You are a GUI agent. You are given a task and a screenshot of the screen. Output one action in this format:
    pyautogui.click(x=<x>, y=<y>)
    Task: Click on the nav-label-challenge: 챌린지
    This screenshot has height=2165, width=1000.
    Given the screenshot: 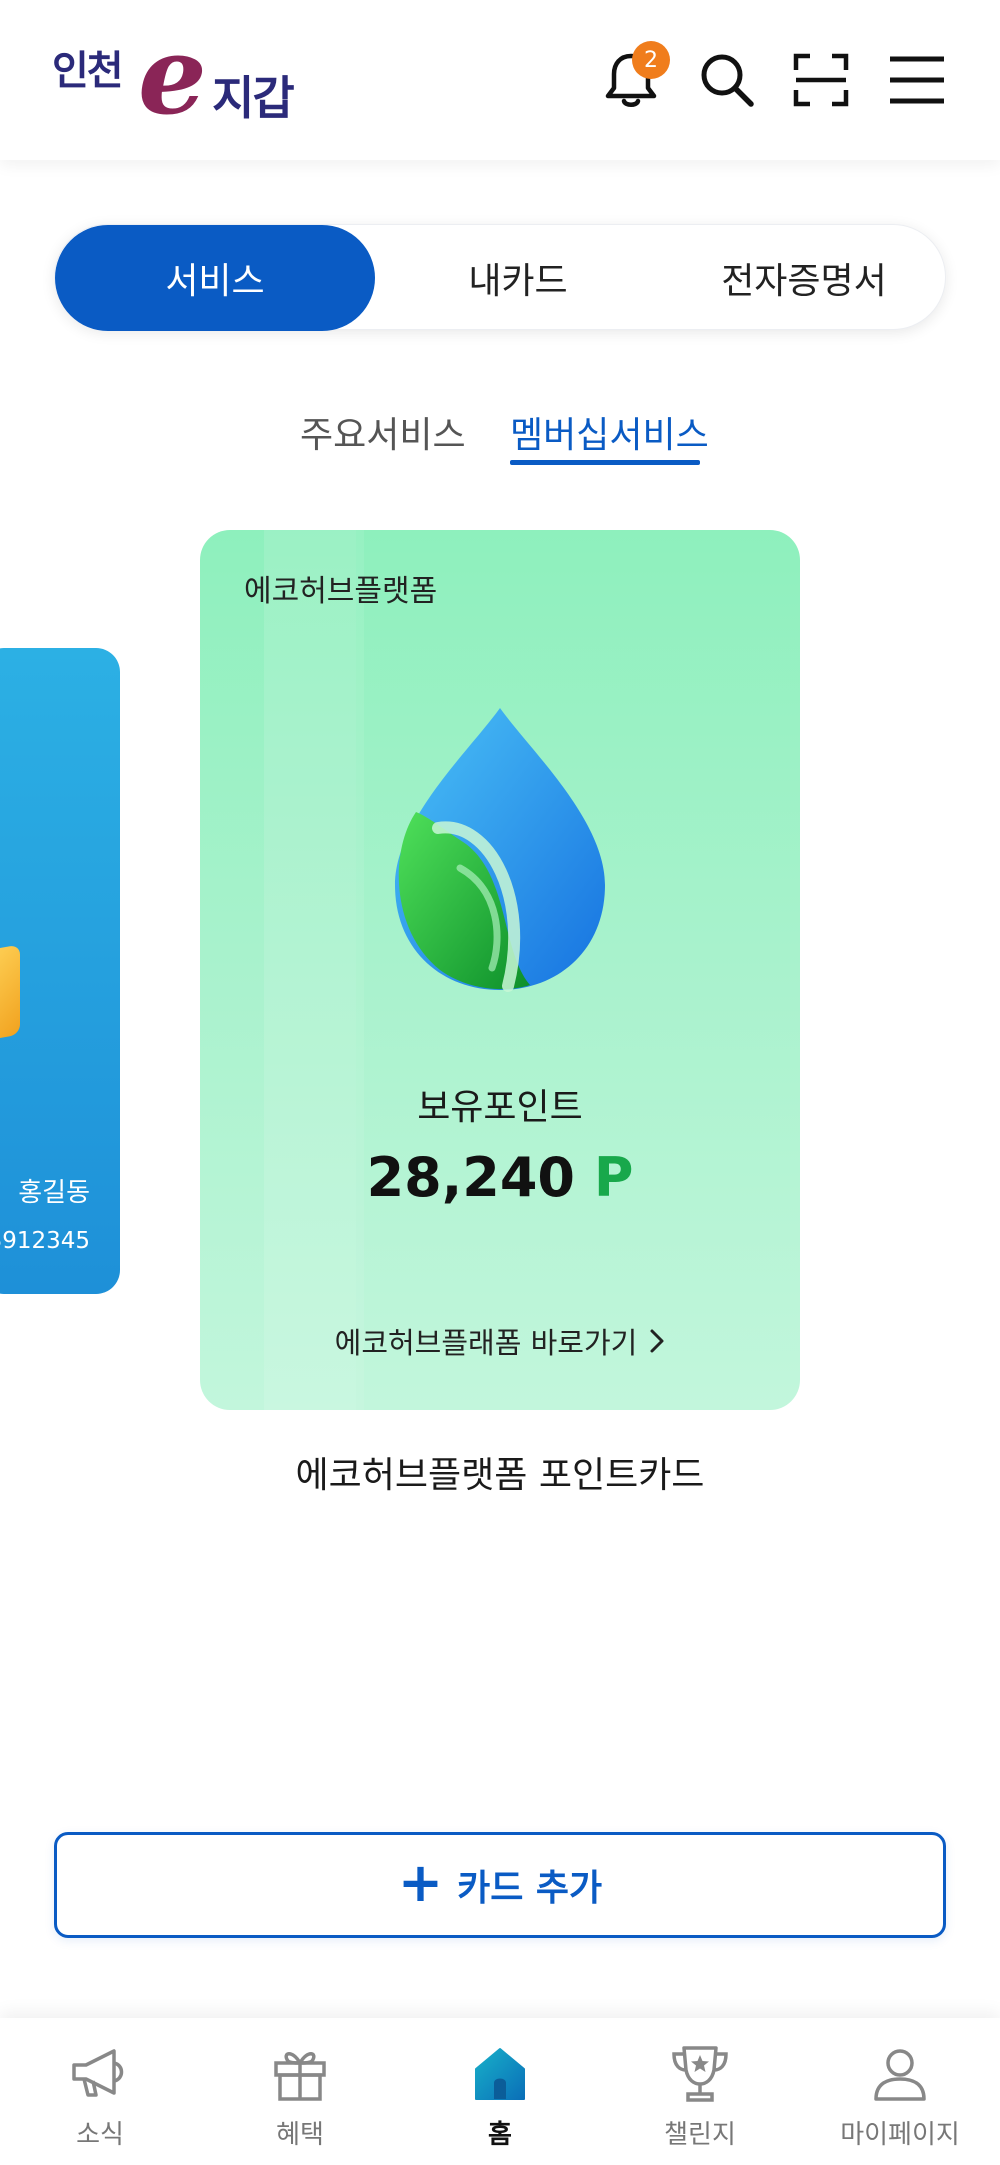 What is the action you would take?
    pyautogui.click(x=700, y=2135)
    